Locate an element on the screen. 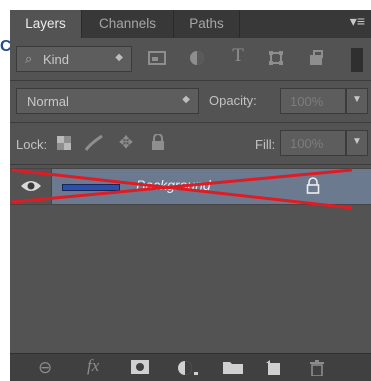 The width and height of the screenshot is (371, 381). fill-value: 100% is located at coordinates (307, 143).